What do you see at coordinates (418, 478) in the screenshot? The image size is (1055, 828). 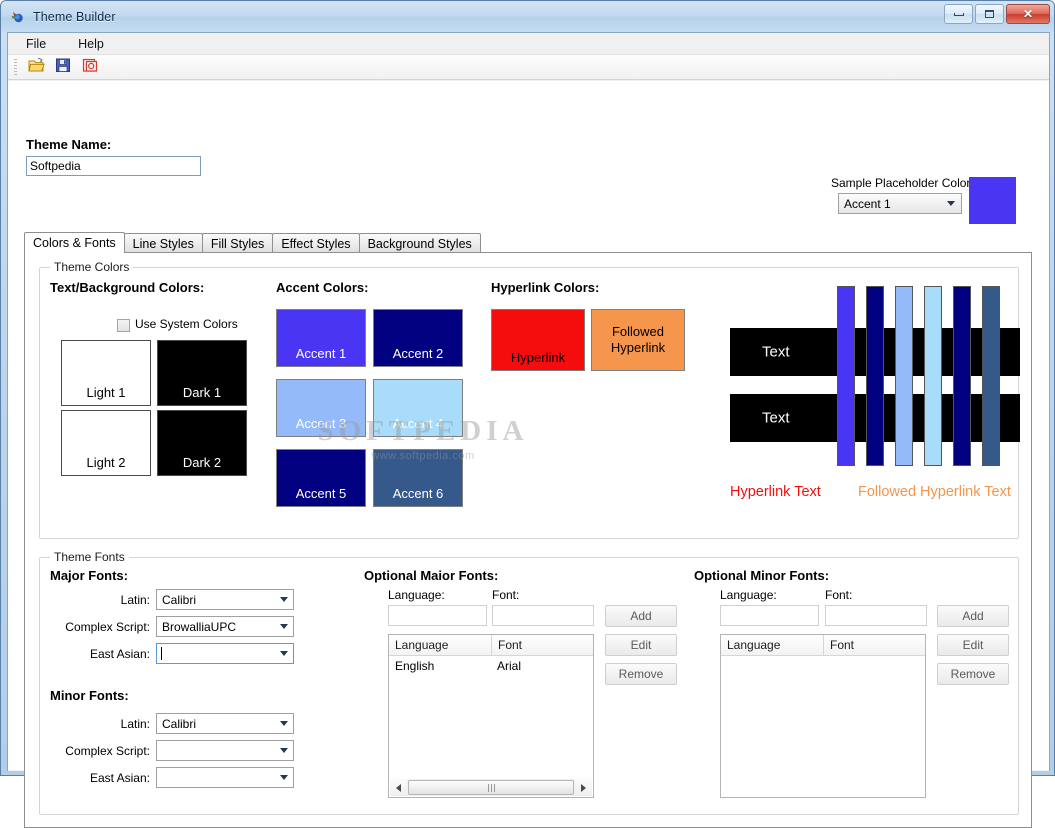 I see `swatch-accent-6: Accent 6` at bounding box center [418, 478].